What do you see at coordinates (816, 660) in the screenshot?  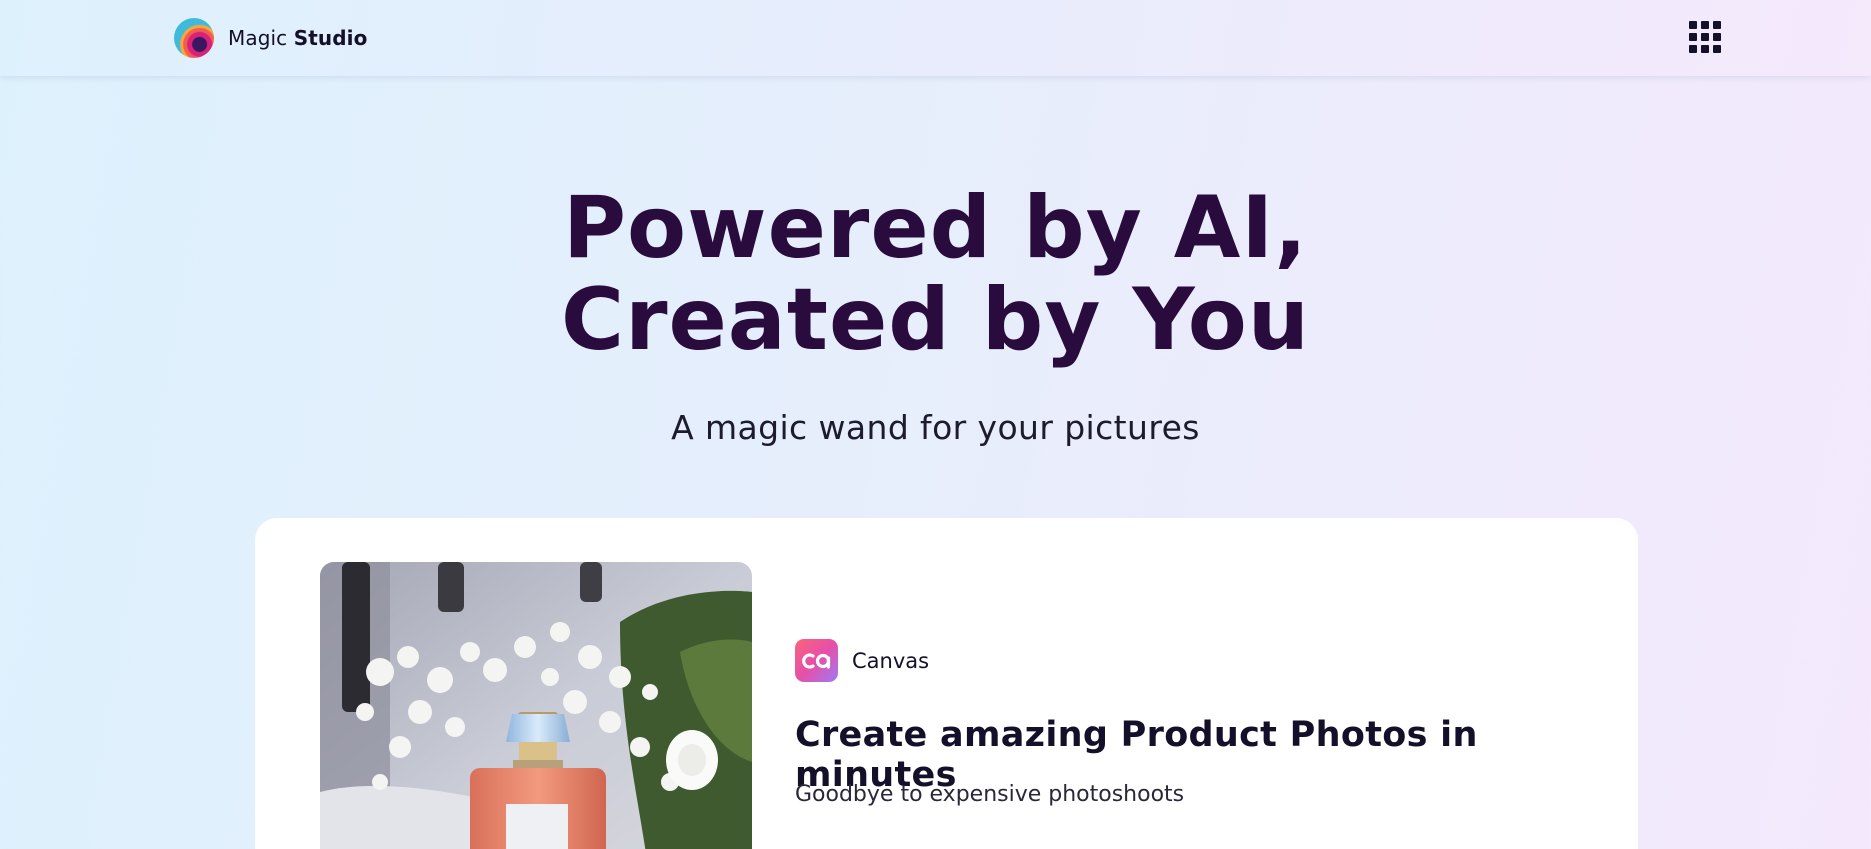 I see `canvas-app-icon` at bounding box center [816, 660].